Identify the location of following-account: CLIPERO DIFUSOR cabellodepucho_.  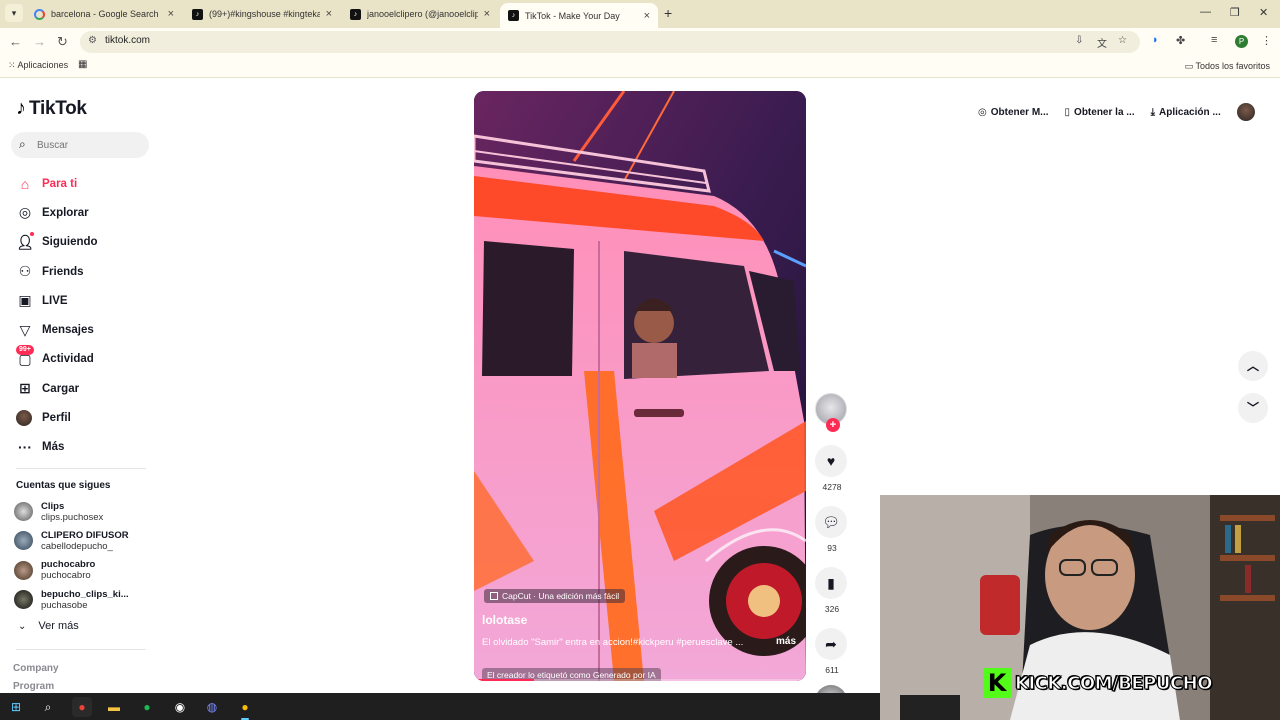
(71, 540).